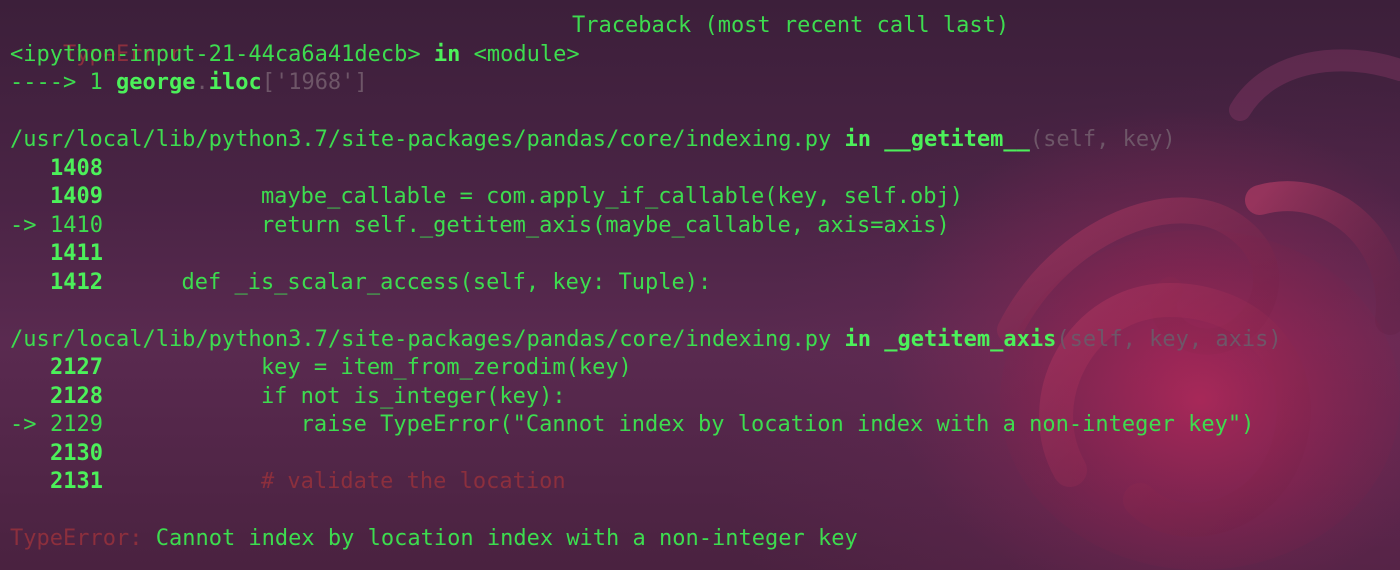 Image resolution: width=1400 pixels, height=570 pixels. What do you see at coordinates (76, 453) in the screenshot?
I see `code-line-number: 2130` at bounding box center [76, 453].